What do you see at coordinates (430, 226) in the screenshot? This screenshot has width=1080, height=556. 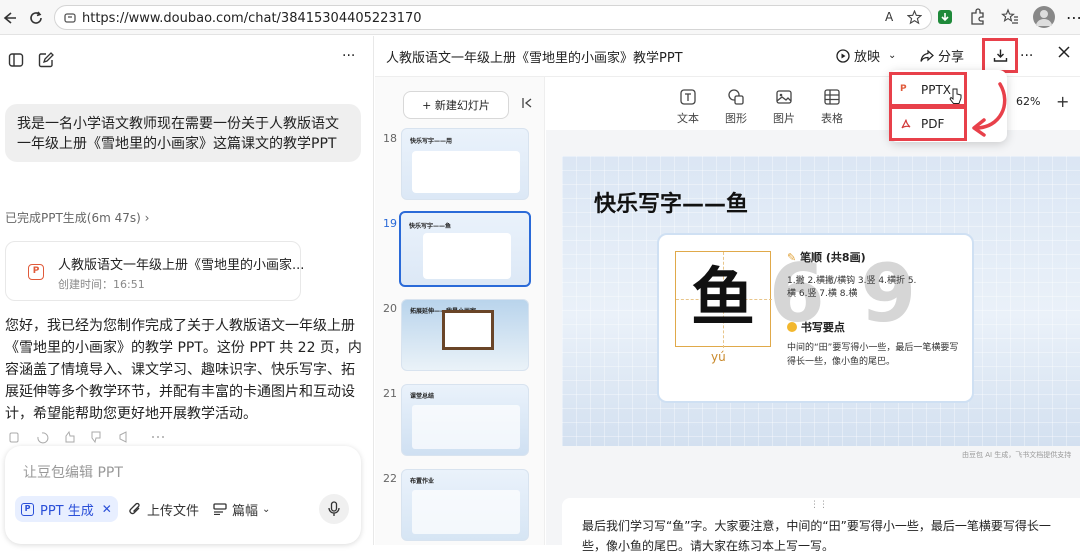 I see `thumb-title: 快乐写字——鱼` at bounding box center [430, 226].